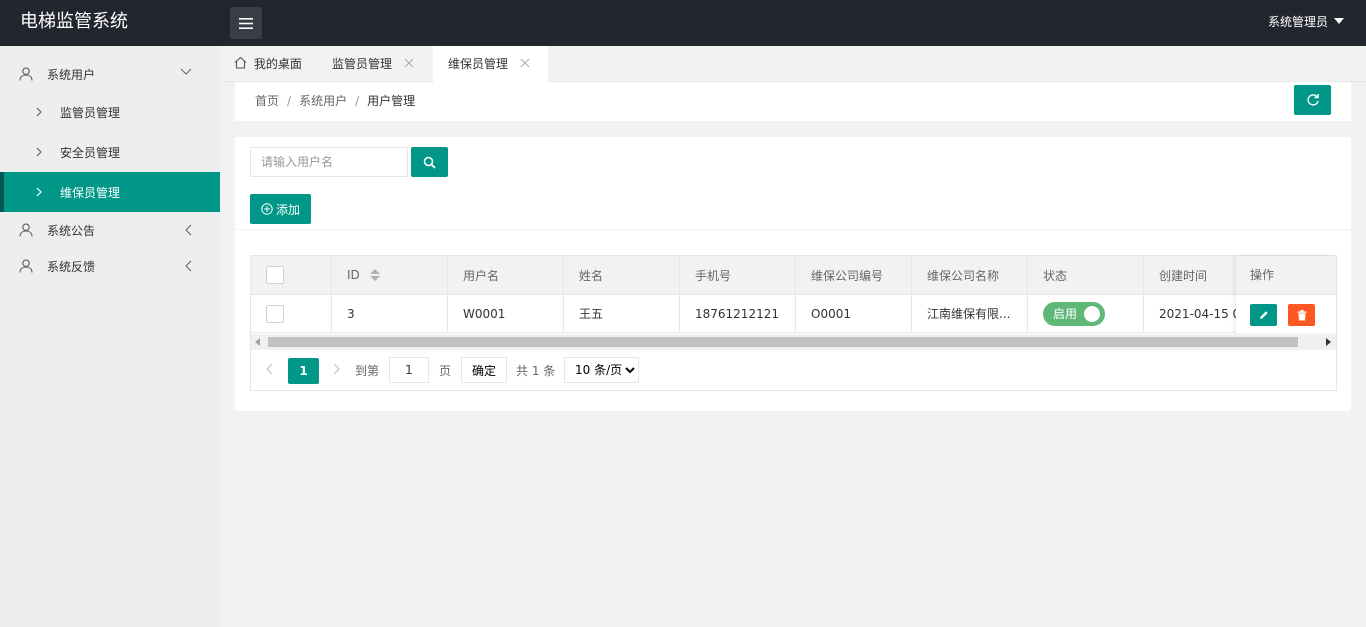  I want to click on page-current: 1, so click(303, 371).